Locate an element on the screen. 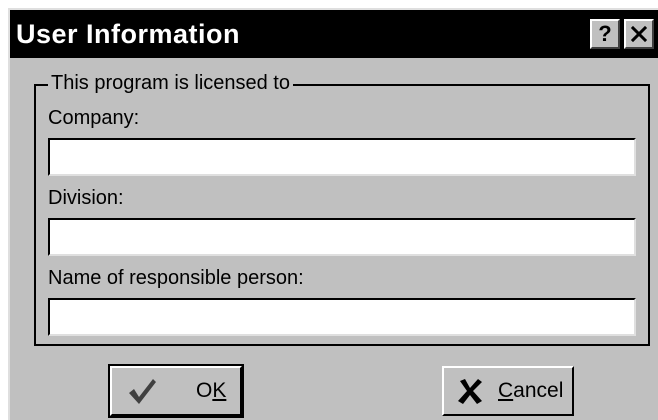 The width and height of the screenshot is (658, 420). cancel-button: Cancel is located at coordinates (508, 391).